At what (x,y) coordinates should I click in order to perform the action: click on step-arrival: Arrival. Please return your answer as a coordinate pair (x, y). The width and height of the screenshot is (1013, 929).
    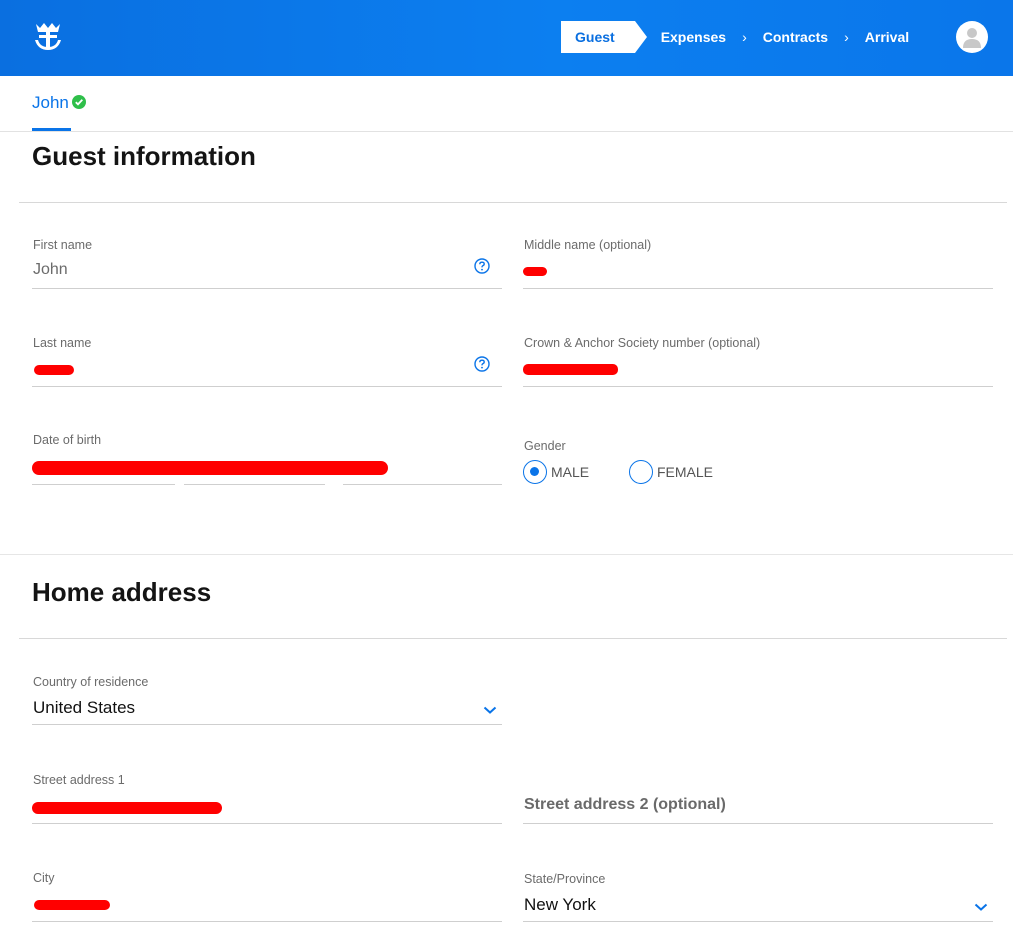
    Looking at the image, I should click on (887, 37).